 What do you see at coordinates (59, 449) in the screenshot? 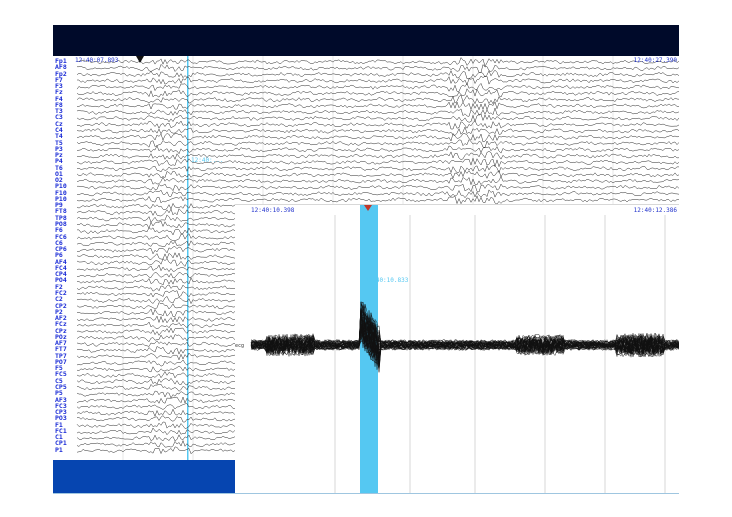
I see `channel-label: P1` at bounding box center [59, 449].